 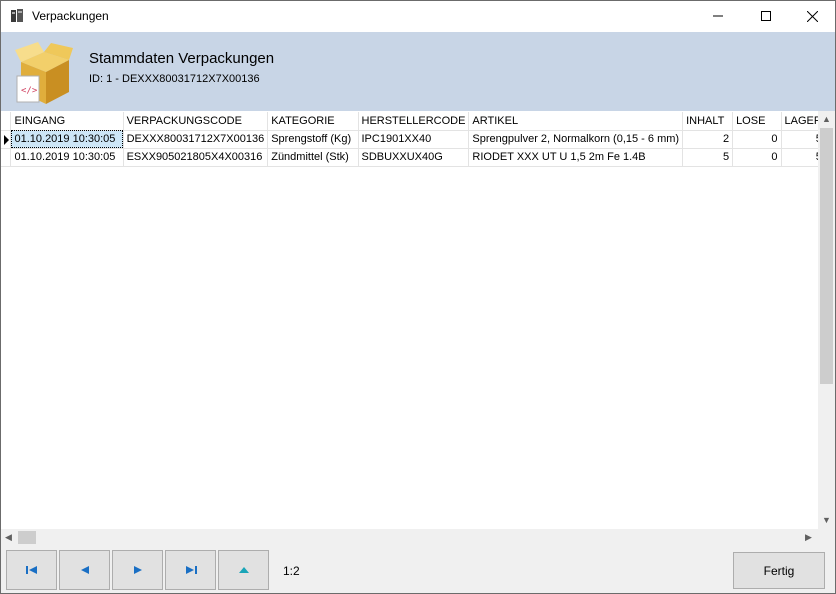 I want to click on column-header: VERPACKUNGSCODE, so click(x=196, y=121).